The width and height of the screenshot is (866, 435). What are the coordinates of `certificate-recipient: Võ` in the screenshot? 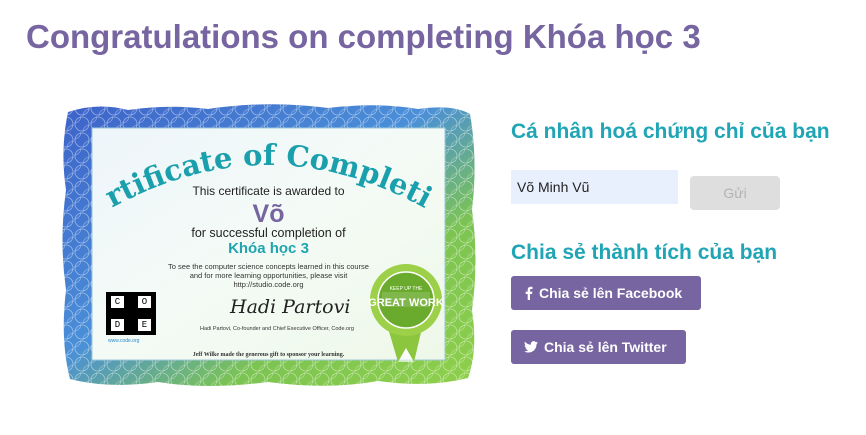 It's located at (268, 214).